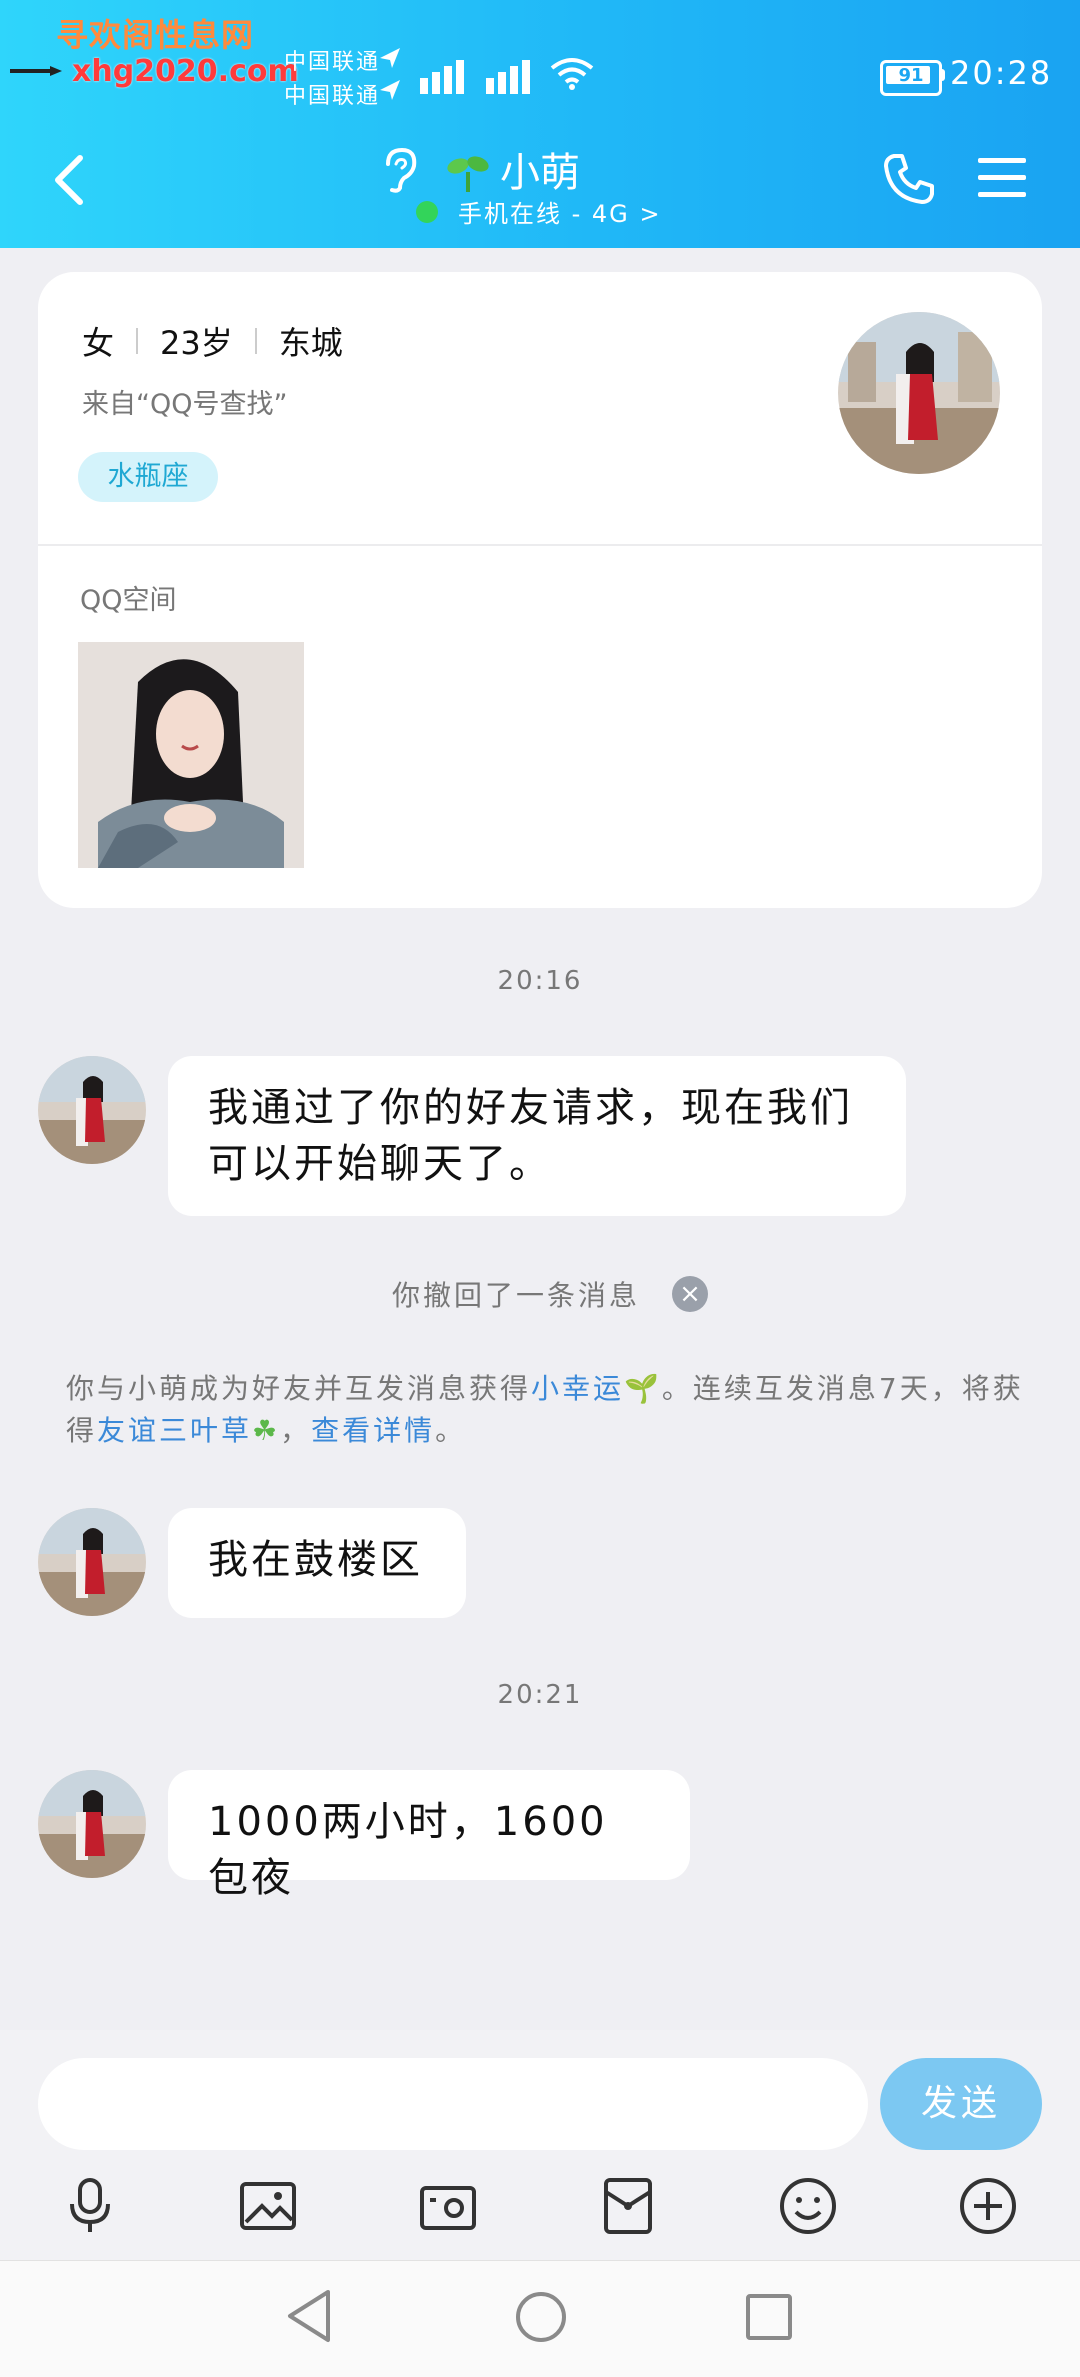 This screenshot has width=1080, height=2377. Describe the element at coordinates (196, 343) in the screenshot. I see `profile-age: 23岁` at that location.